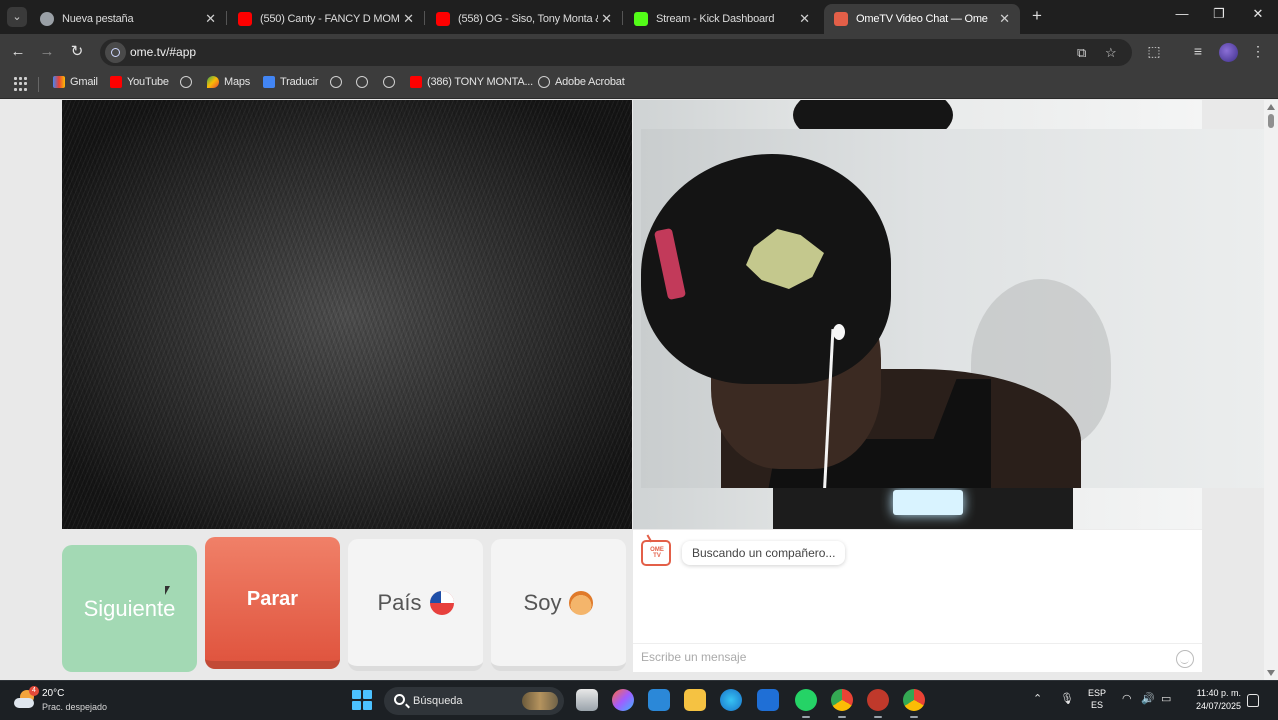 Image resolution: width=1278 pixels, height=720 pixels. Describe the element at coordinates (17, 17) in the screenshot. I see `tab-search-chevron-icon: ⌄` at that location.